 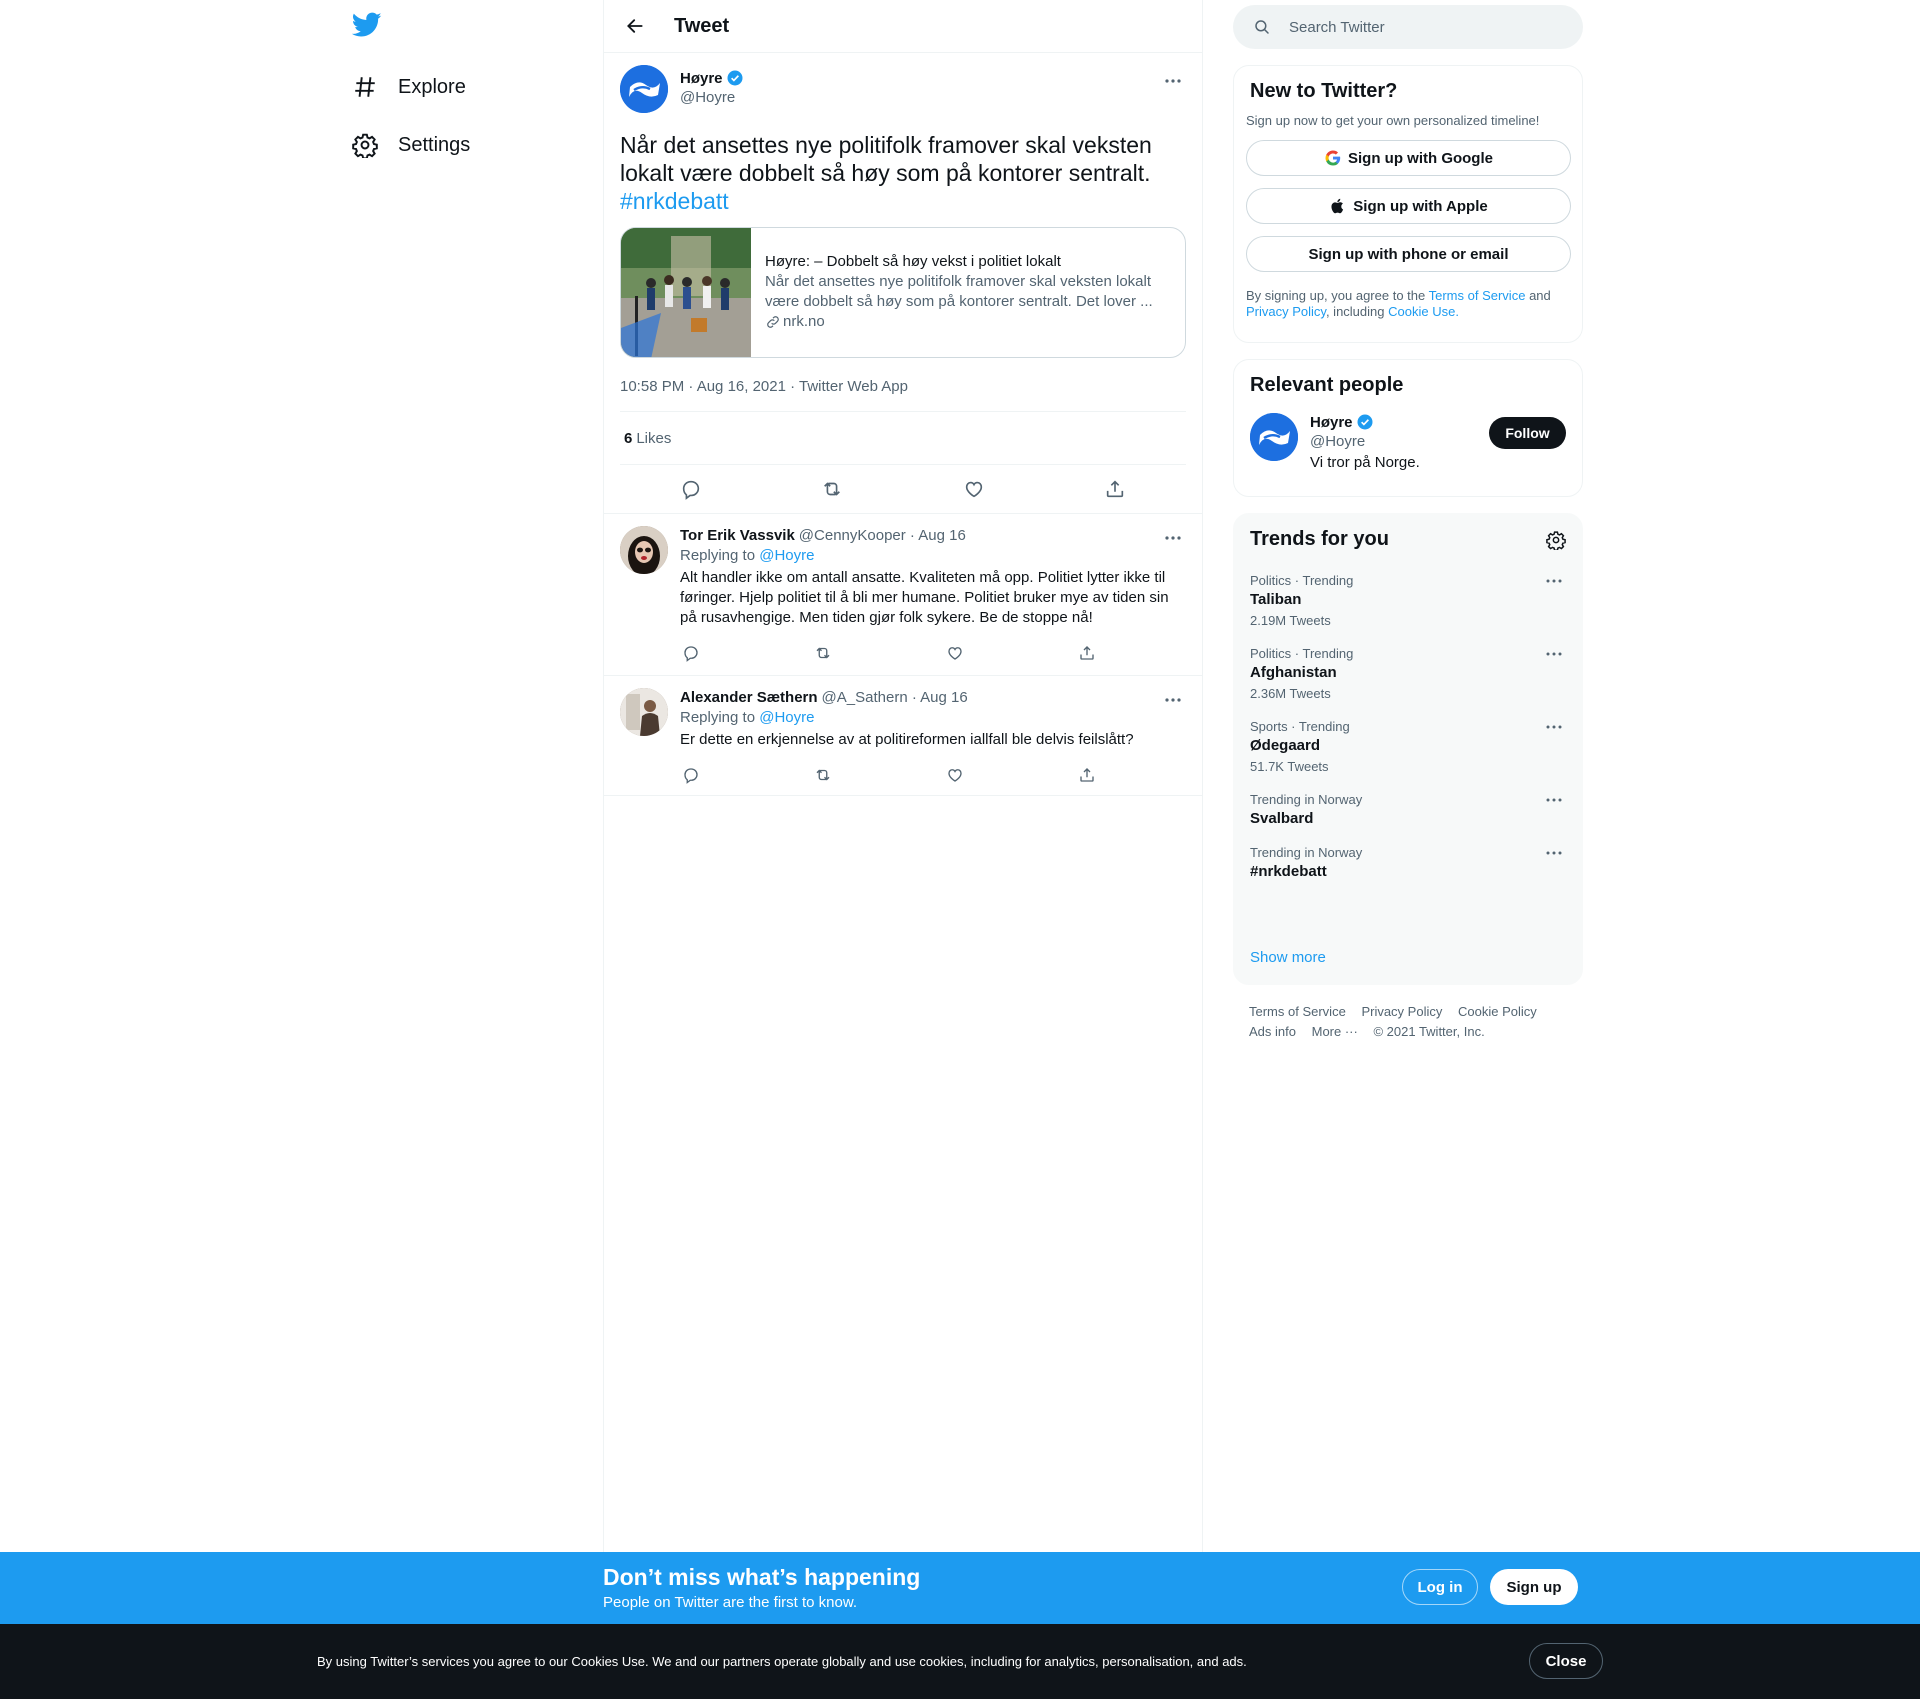 I want to click on terms-prefix: By signing up, you agree to the, so click(x=1336, y=295).